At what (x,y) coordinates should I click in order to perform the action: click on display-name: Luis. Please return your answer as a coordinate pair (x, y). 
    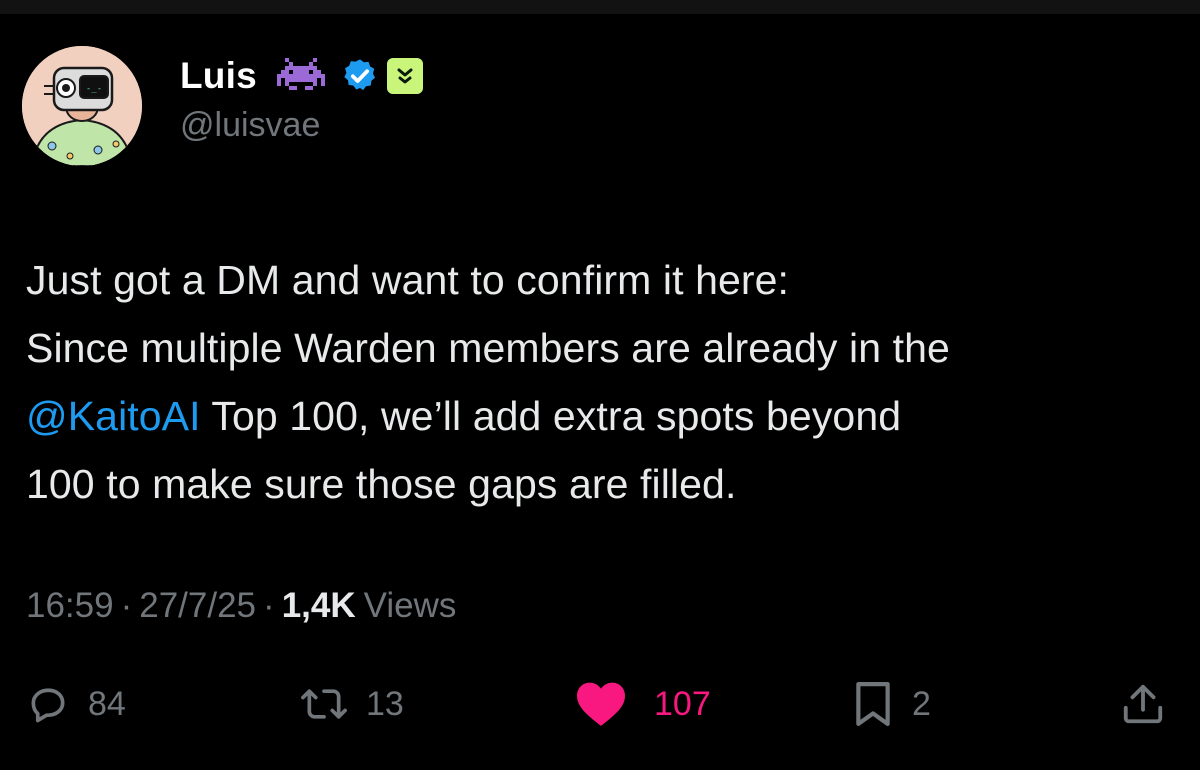
    Looking at the image, I should click on (218, 76).